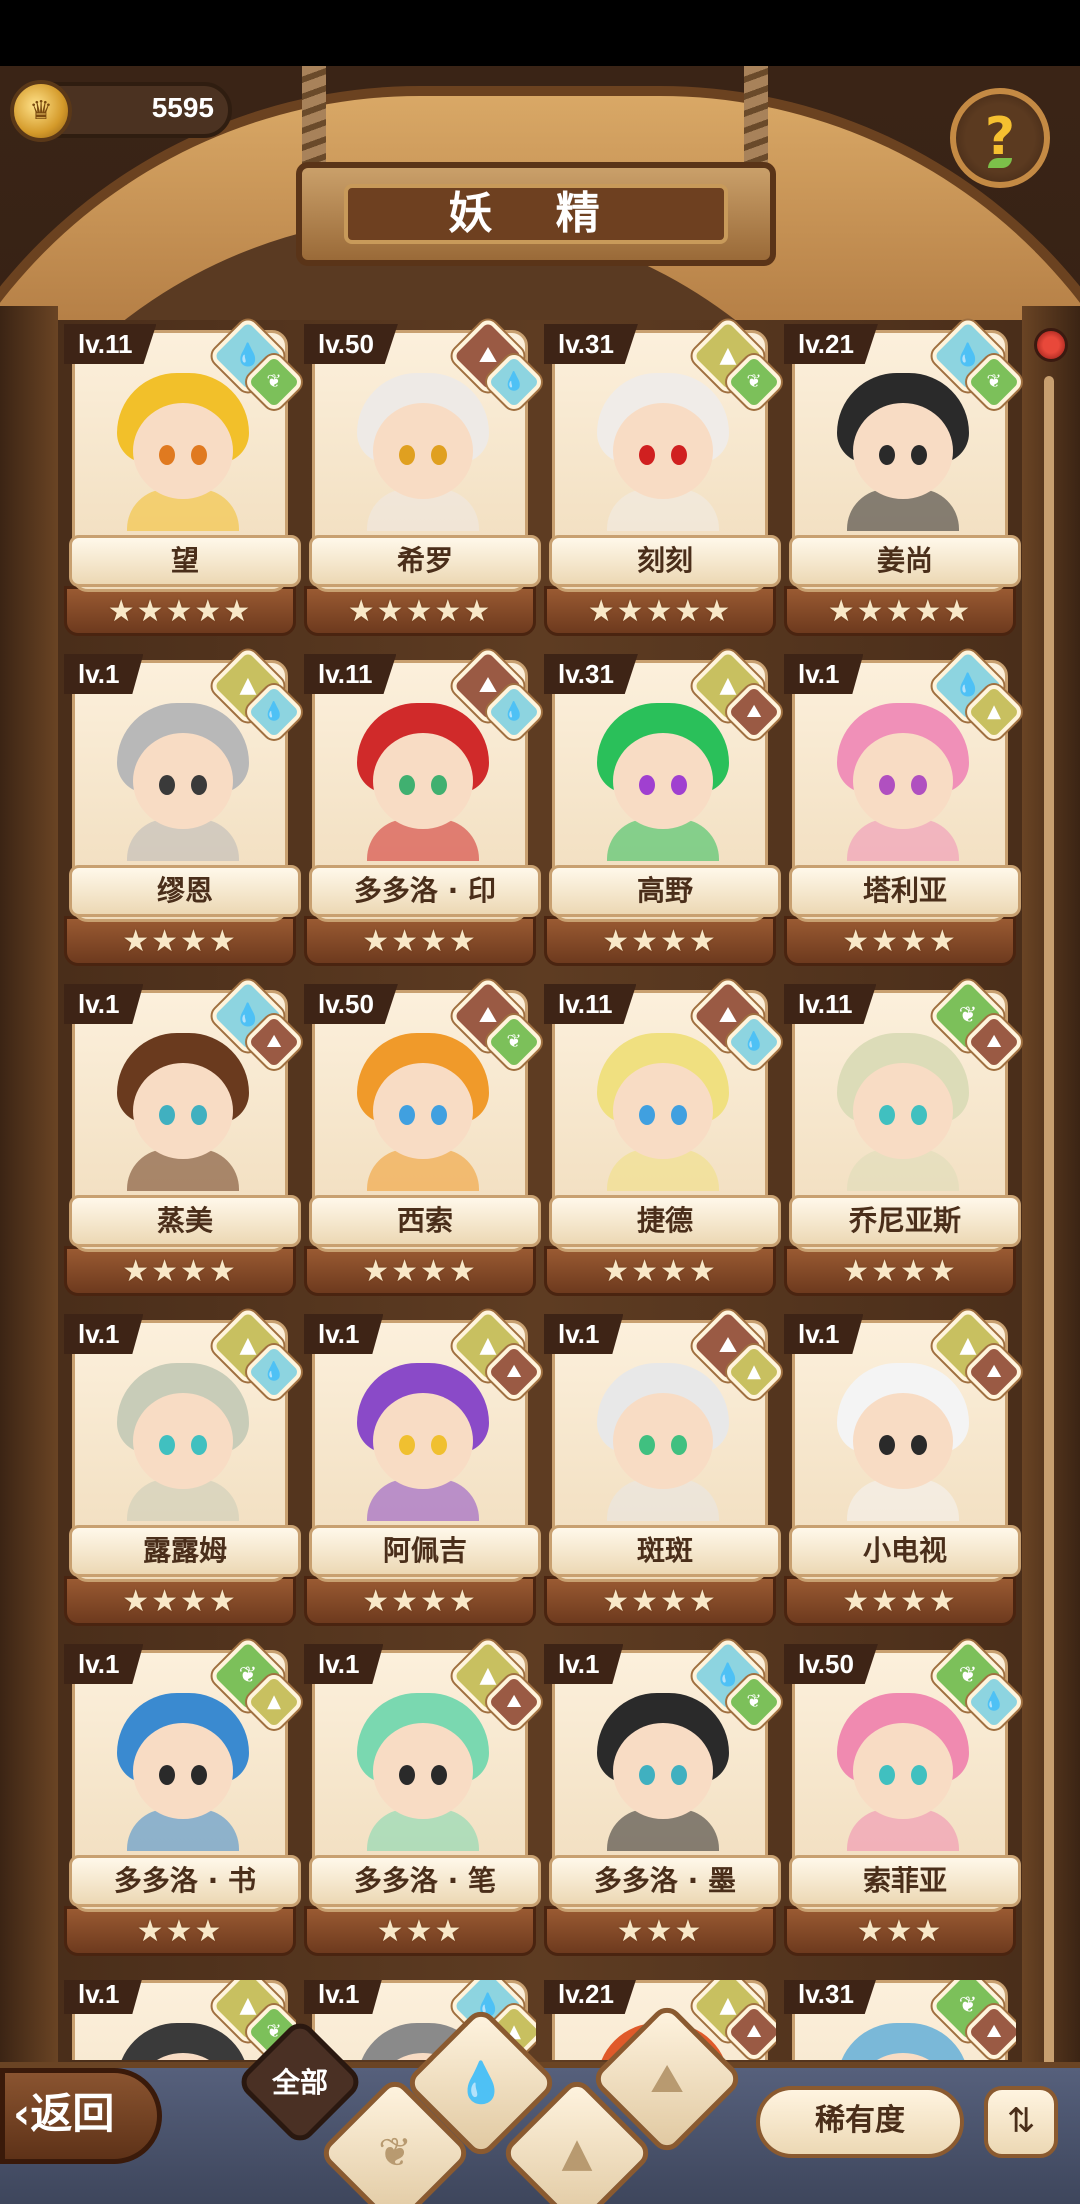 The height and width of the screenshot is (2204, 1080). I want to click on spirit-name: 捷德, so click(665, 1221).